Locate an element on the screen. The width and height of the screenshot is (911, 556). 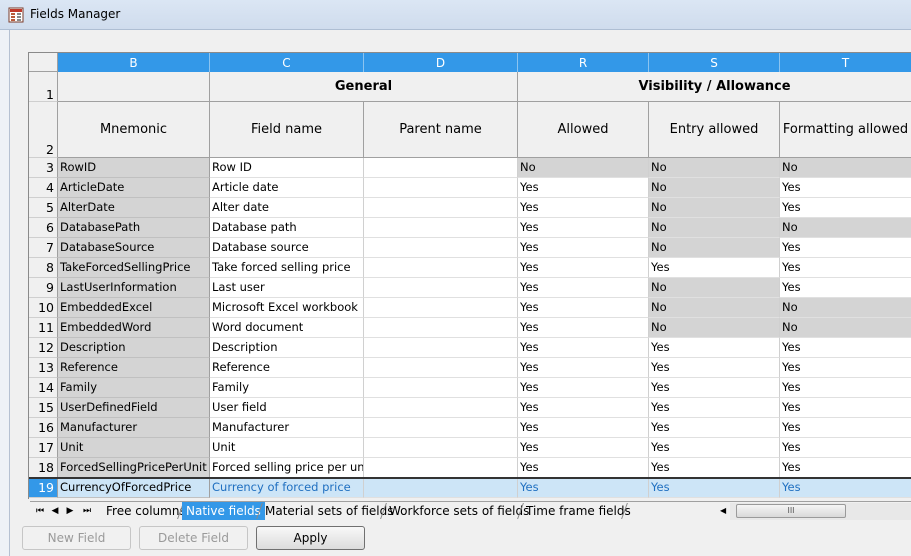
field-name-cell: Database source is located at coordinates (287, 248).